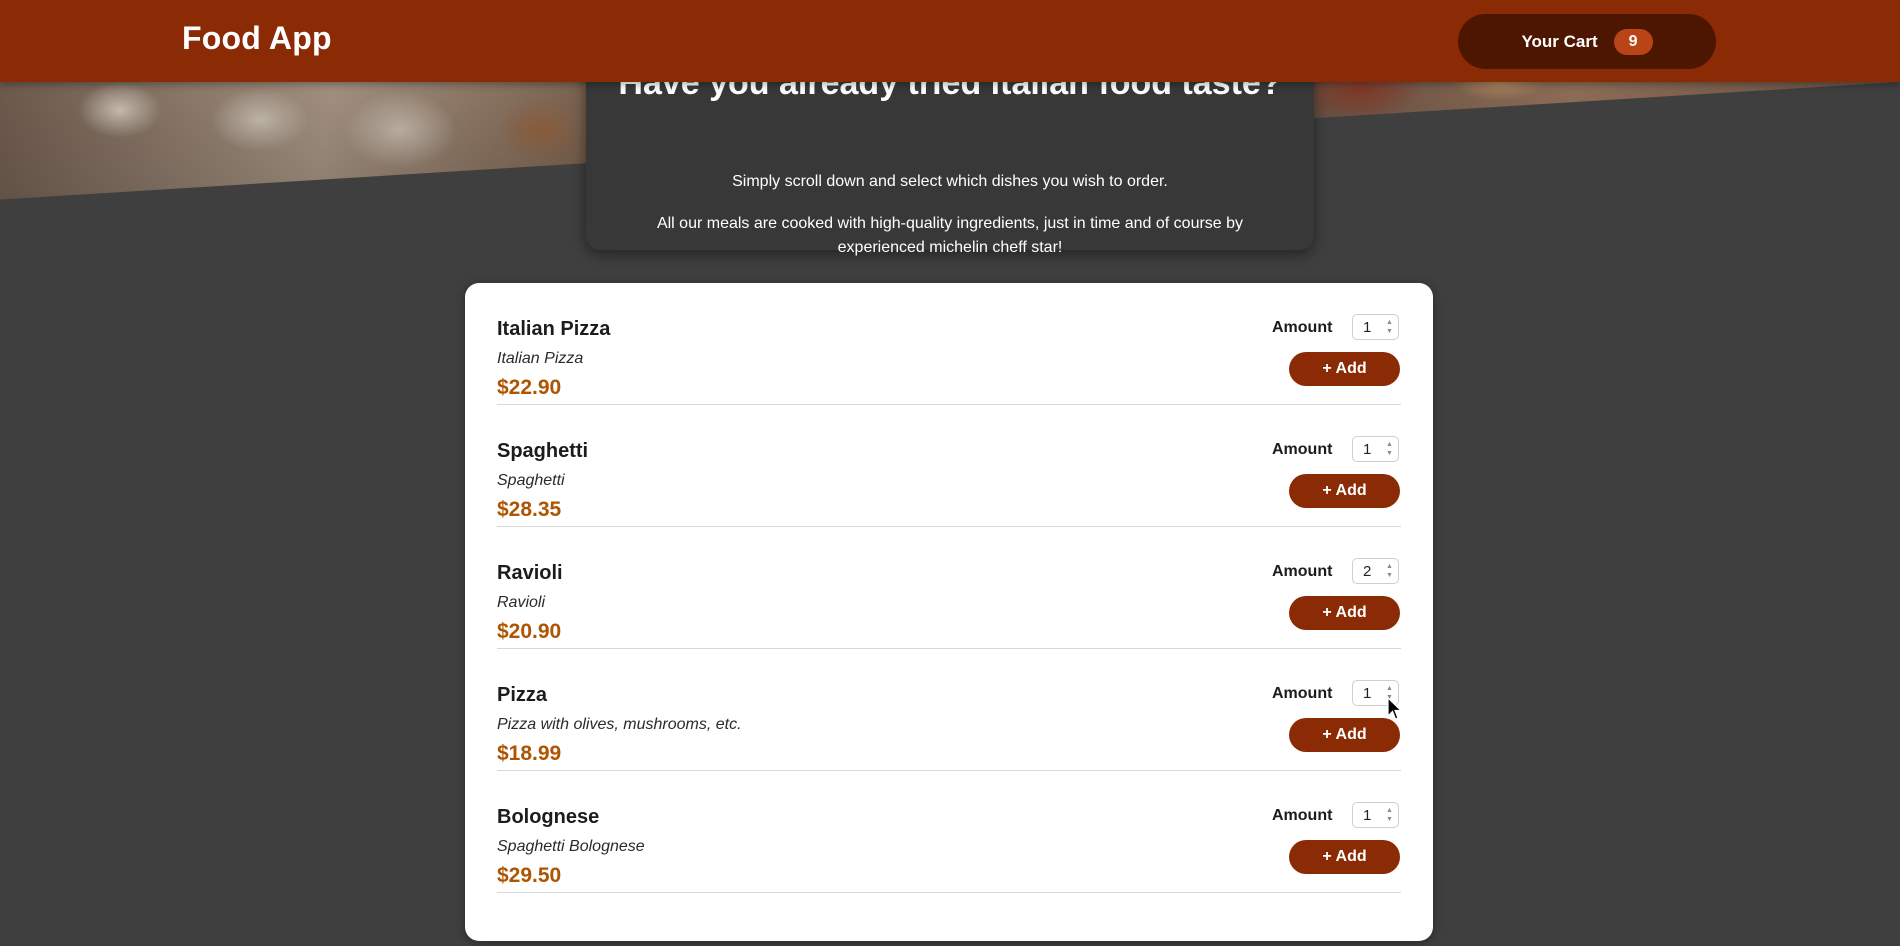  Describe the element at coordinates (529, 875) in the screenshot. I see `meal-price: $29.50` at that location.